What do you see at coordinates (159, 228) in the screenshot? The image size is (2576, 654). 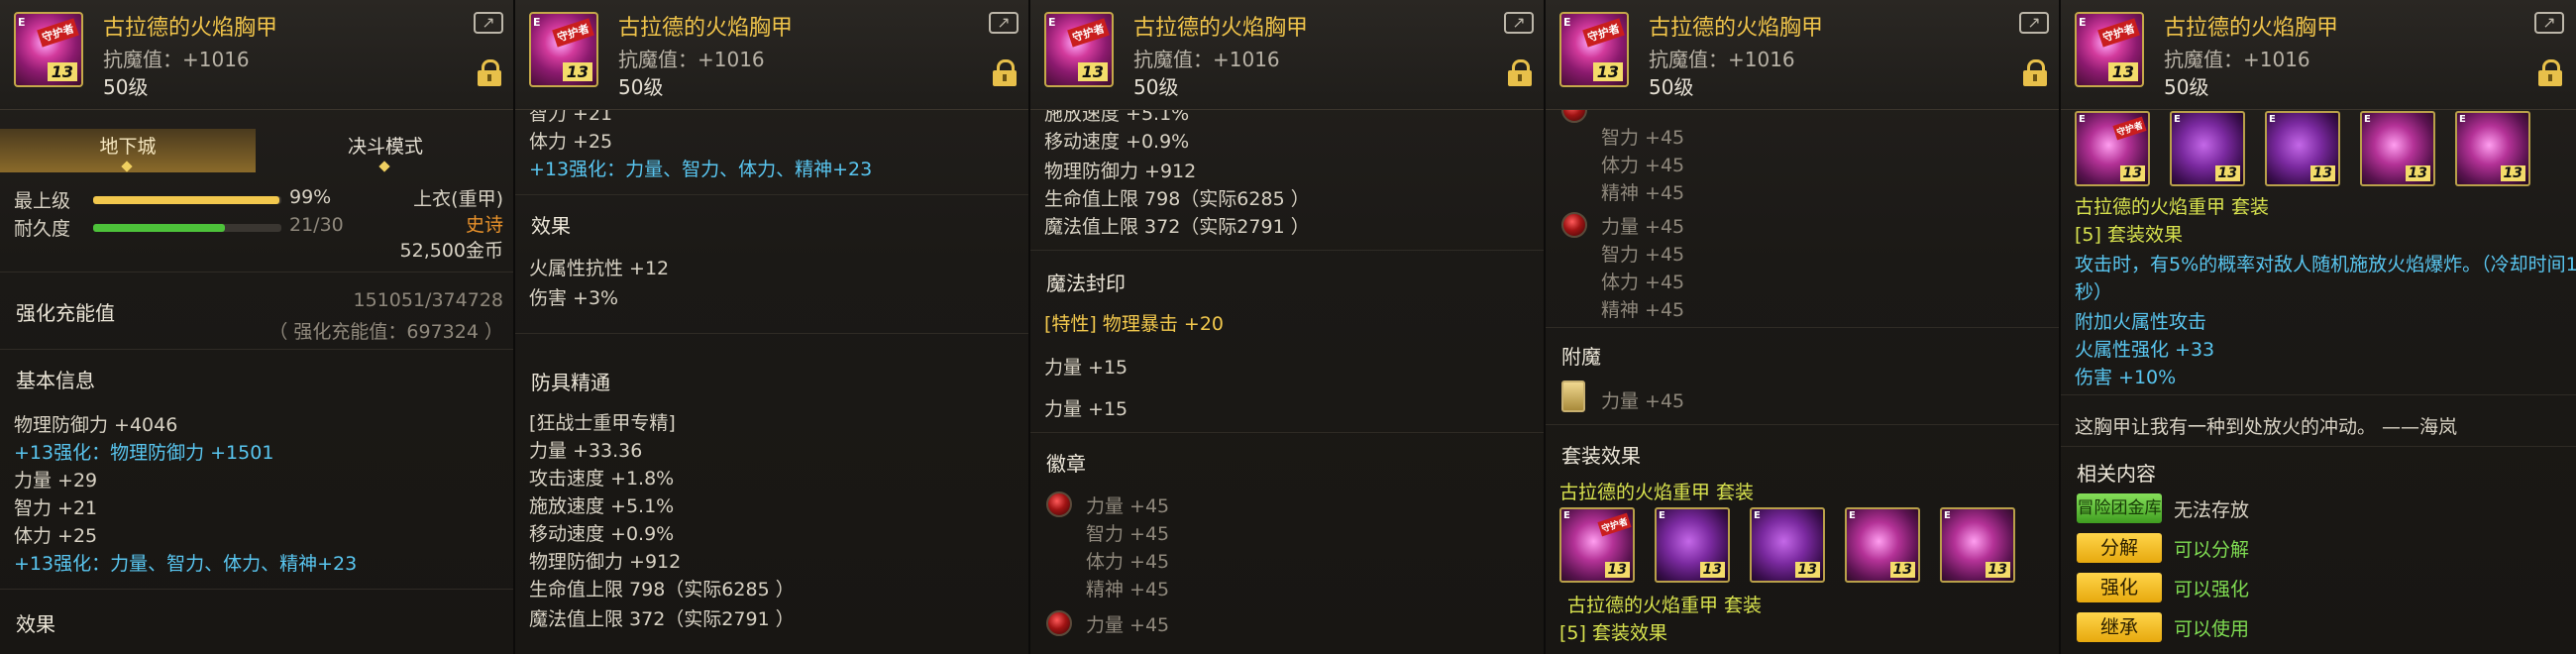 I see `durability-bar-fill` at bounding box center [159, 228].